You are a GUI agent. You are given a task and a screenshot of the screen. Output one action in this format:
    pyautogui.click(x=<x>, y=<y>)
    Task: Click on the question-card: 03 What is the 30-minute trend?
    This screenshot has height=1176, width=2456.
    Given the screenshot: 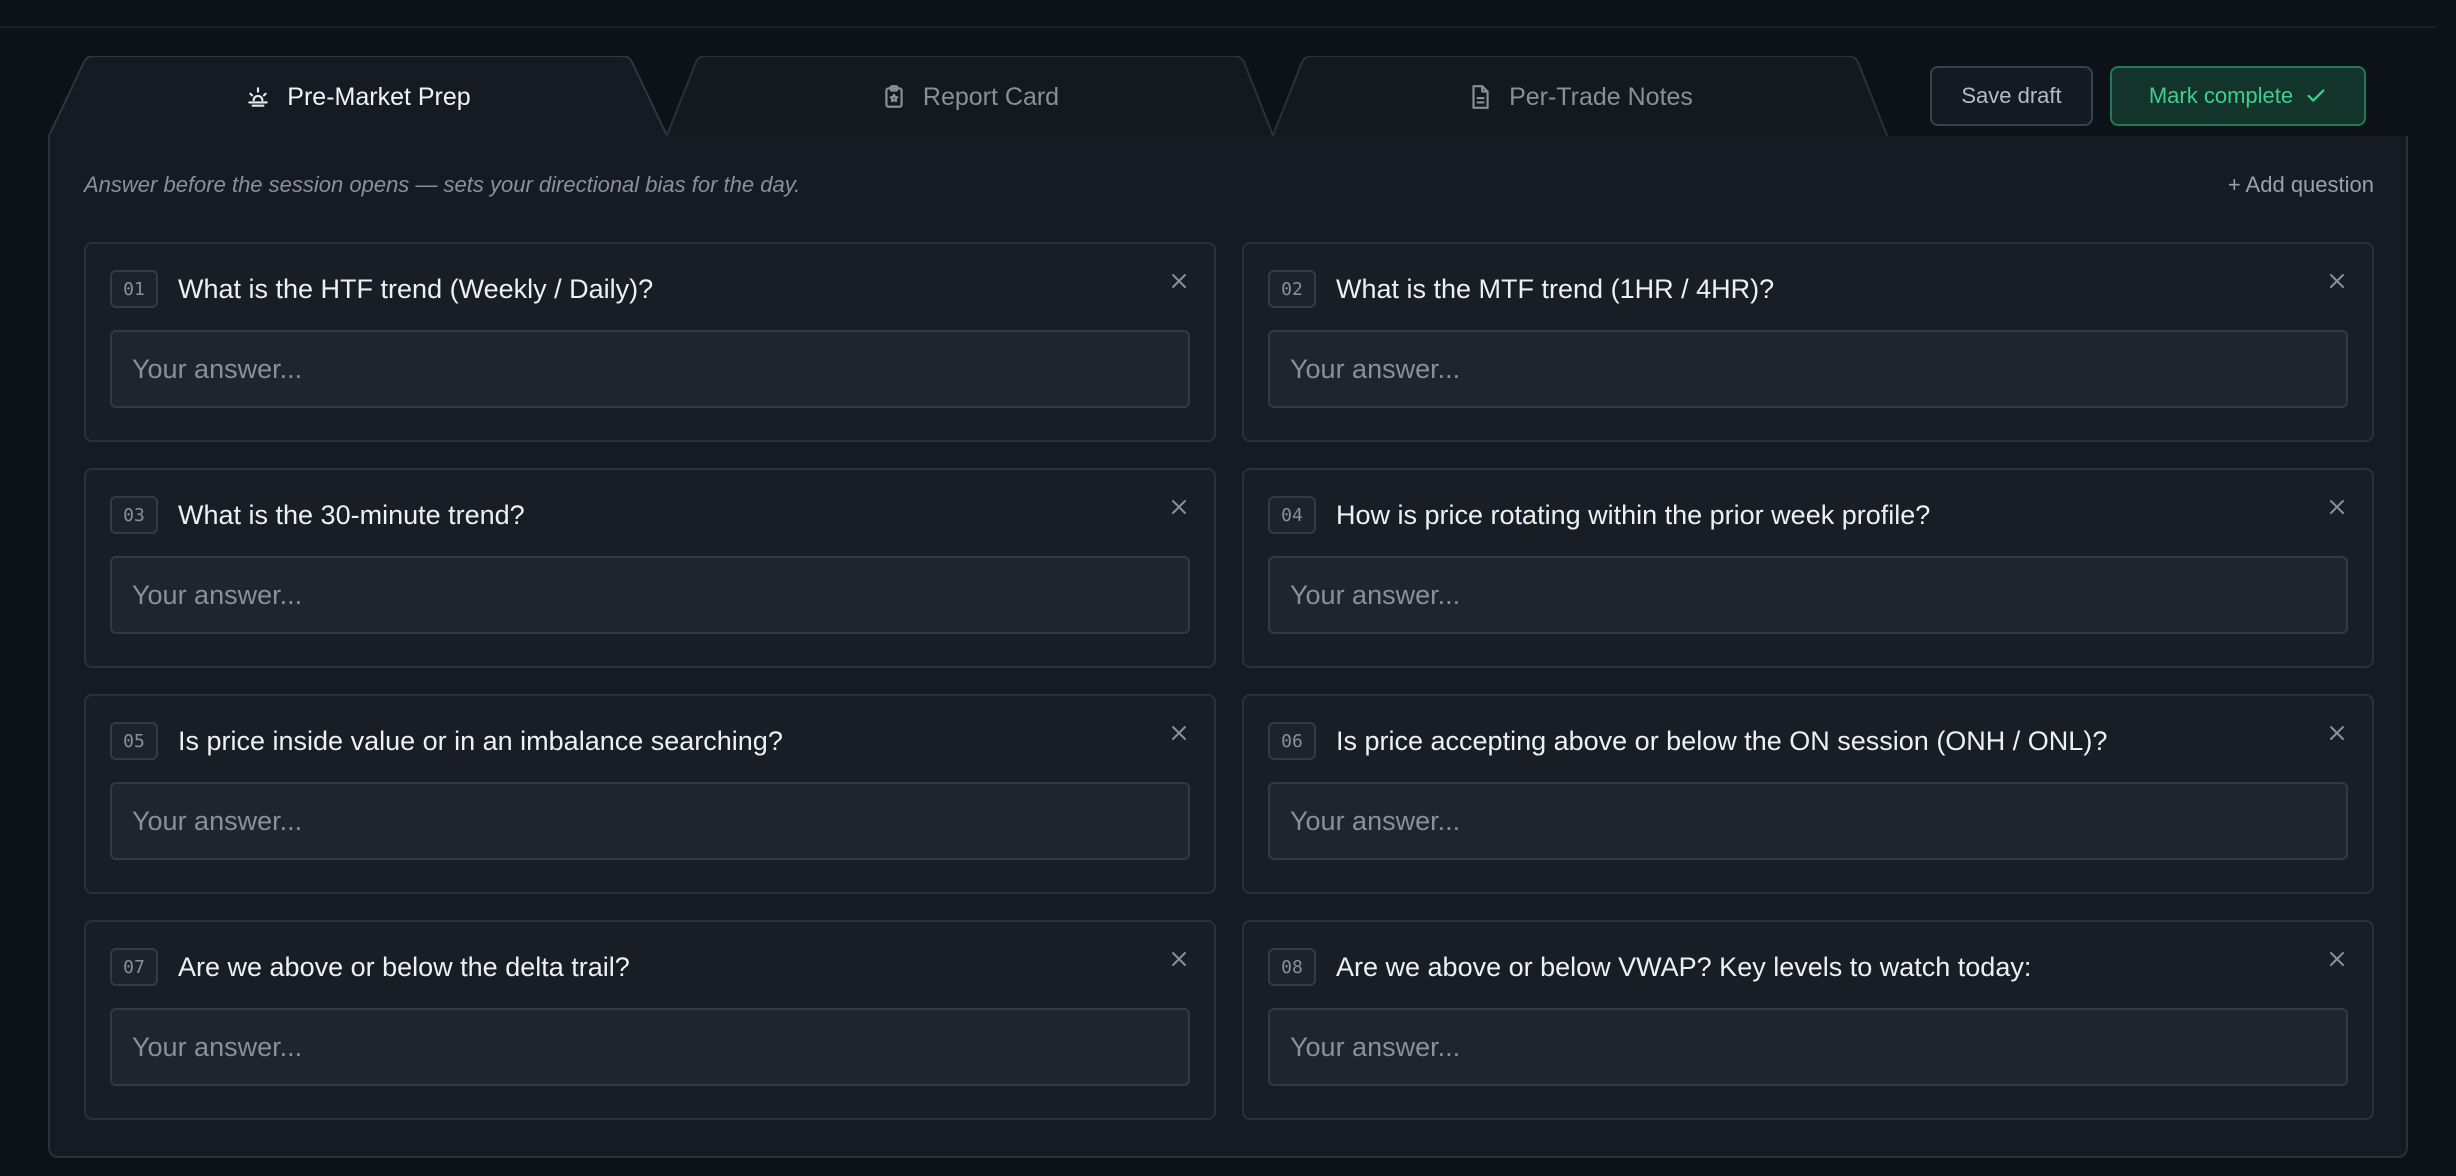 What is the action you would take?
    pyautogui.click(x=650, y=568)
    